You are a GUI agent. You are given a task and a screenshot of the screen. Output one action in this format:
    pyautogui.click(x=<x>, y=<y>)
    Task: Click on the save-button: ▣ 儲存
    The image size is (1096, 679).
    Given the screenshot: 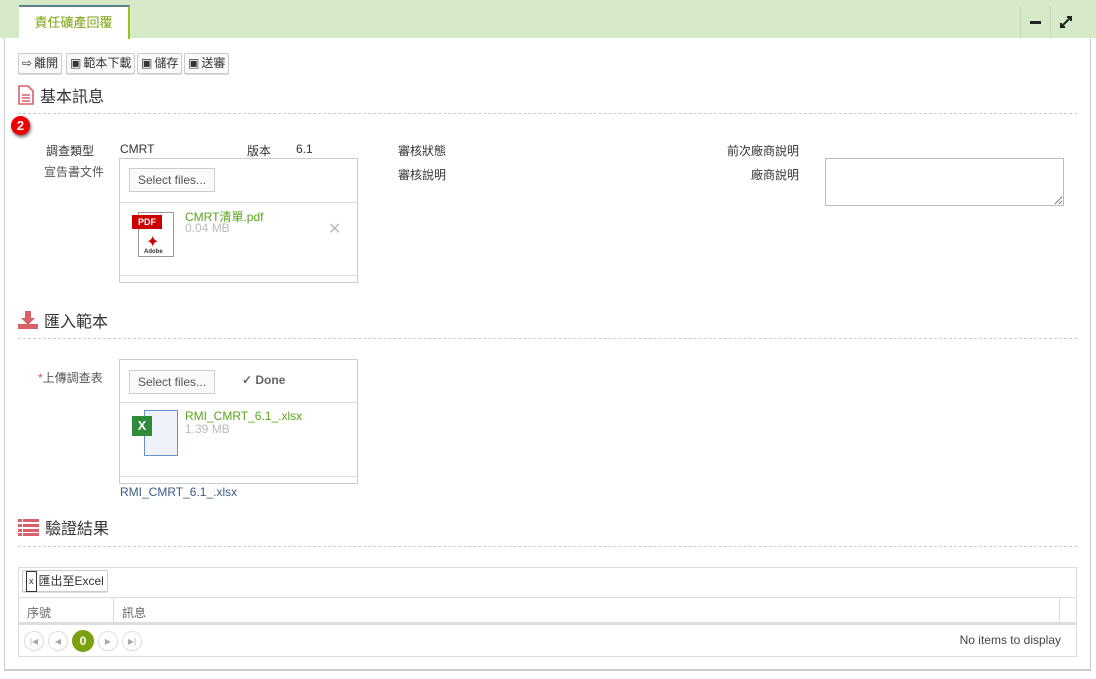 What is the action you would take?
    pyautogui.click(x=160, y=63)
    